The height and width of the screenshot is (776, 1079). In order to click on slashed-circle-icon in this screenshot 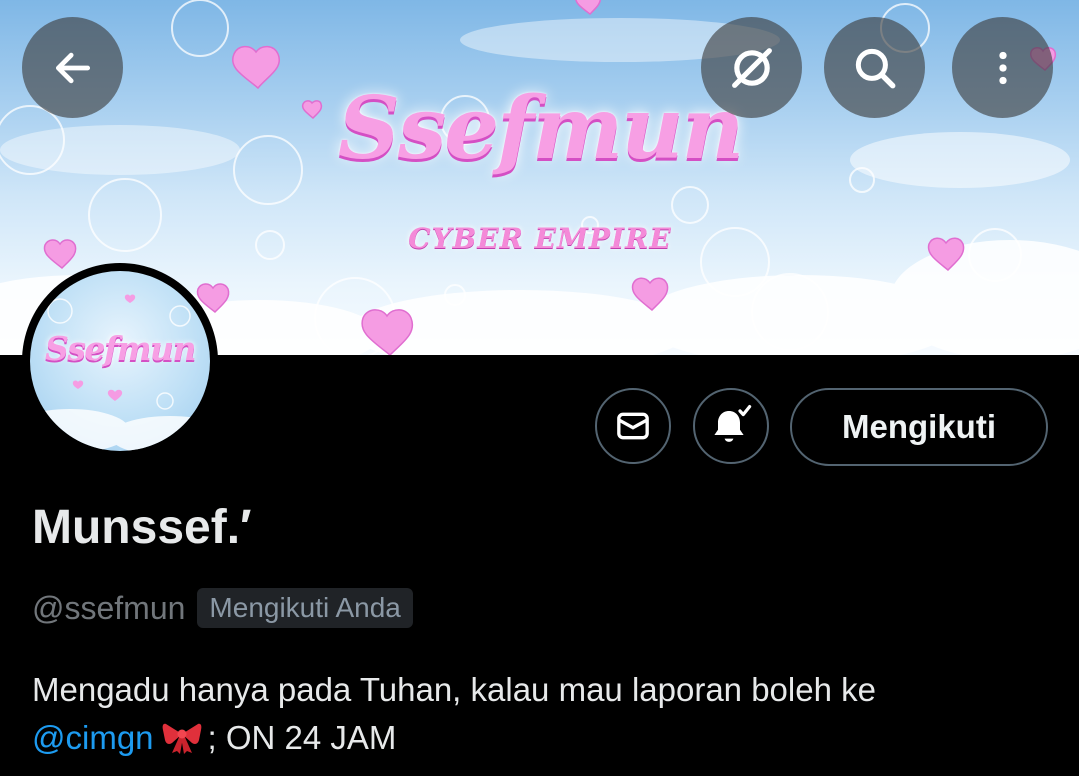, I will do `click(751, 67)`.